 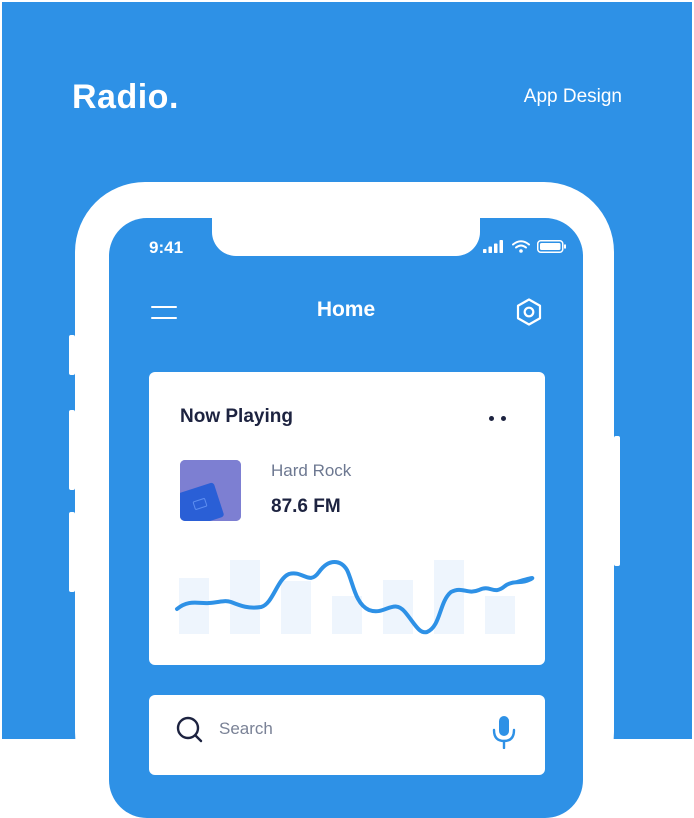 I want to click on album-cover-image, so click(x=210, y=490).